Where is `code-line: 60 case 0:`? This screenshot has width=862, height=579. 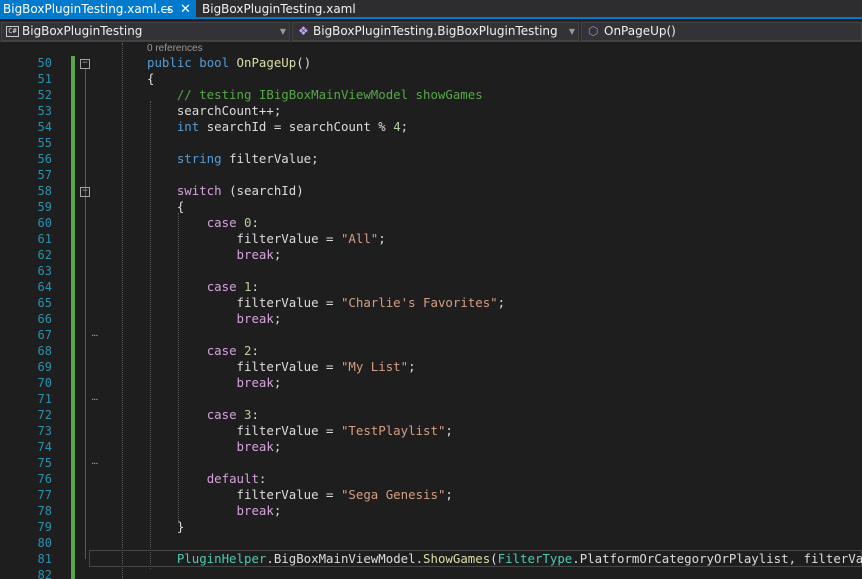 code-line: 60 case 0: is located at coordinates (431, 223).